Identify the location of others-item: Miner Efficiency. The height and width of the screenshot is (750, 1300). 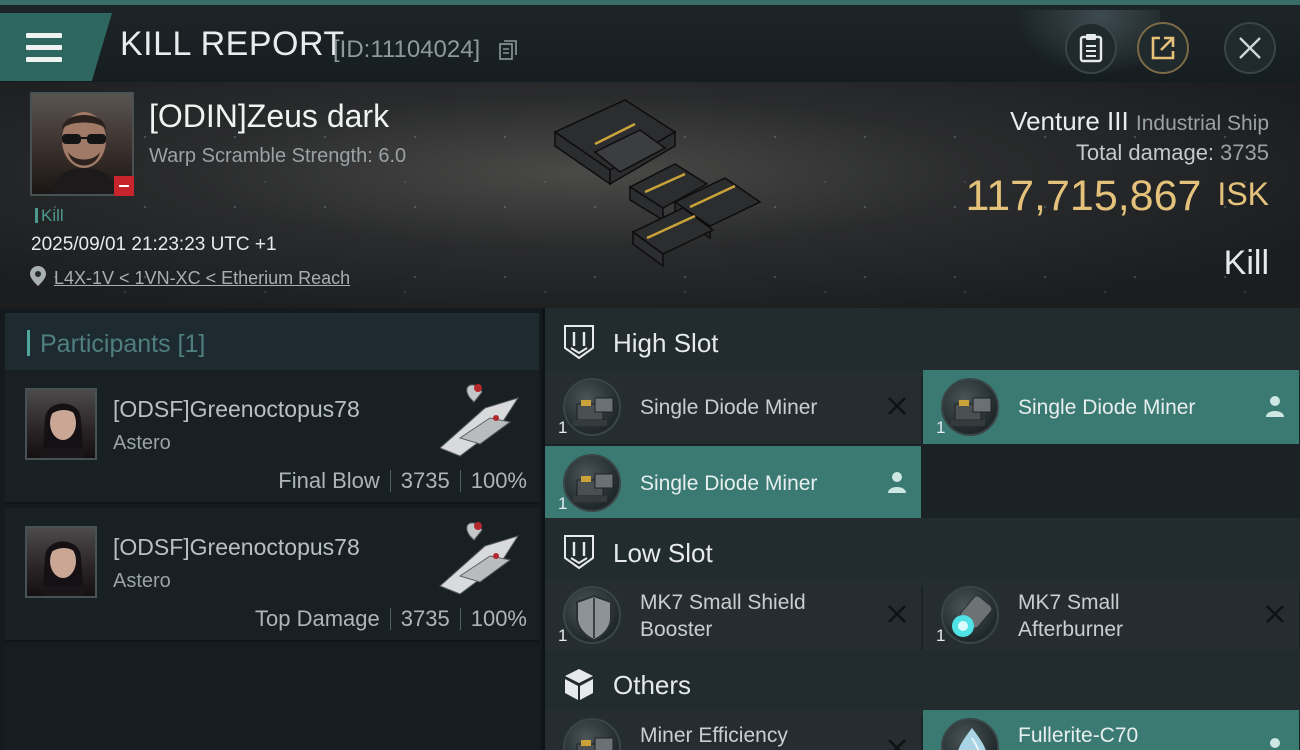
(733, 730).